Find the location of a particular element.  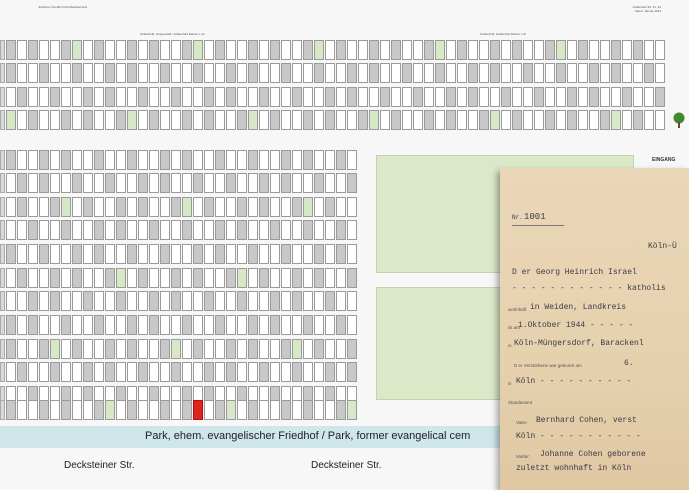

birth-place-label: in is located at coordinates (510, 383).